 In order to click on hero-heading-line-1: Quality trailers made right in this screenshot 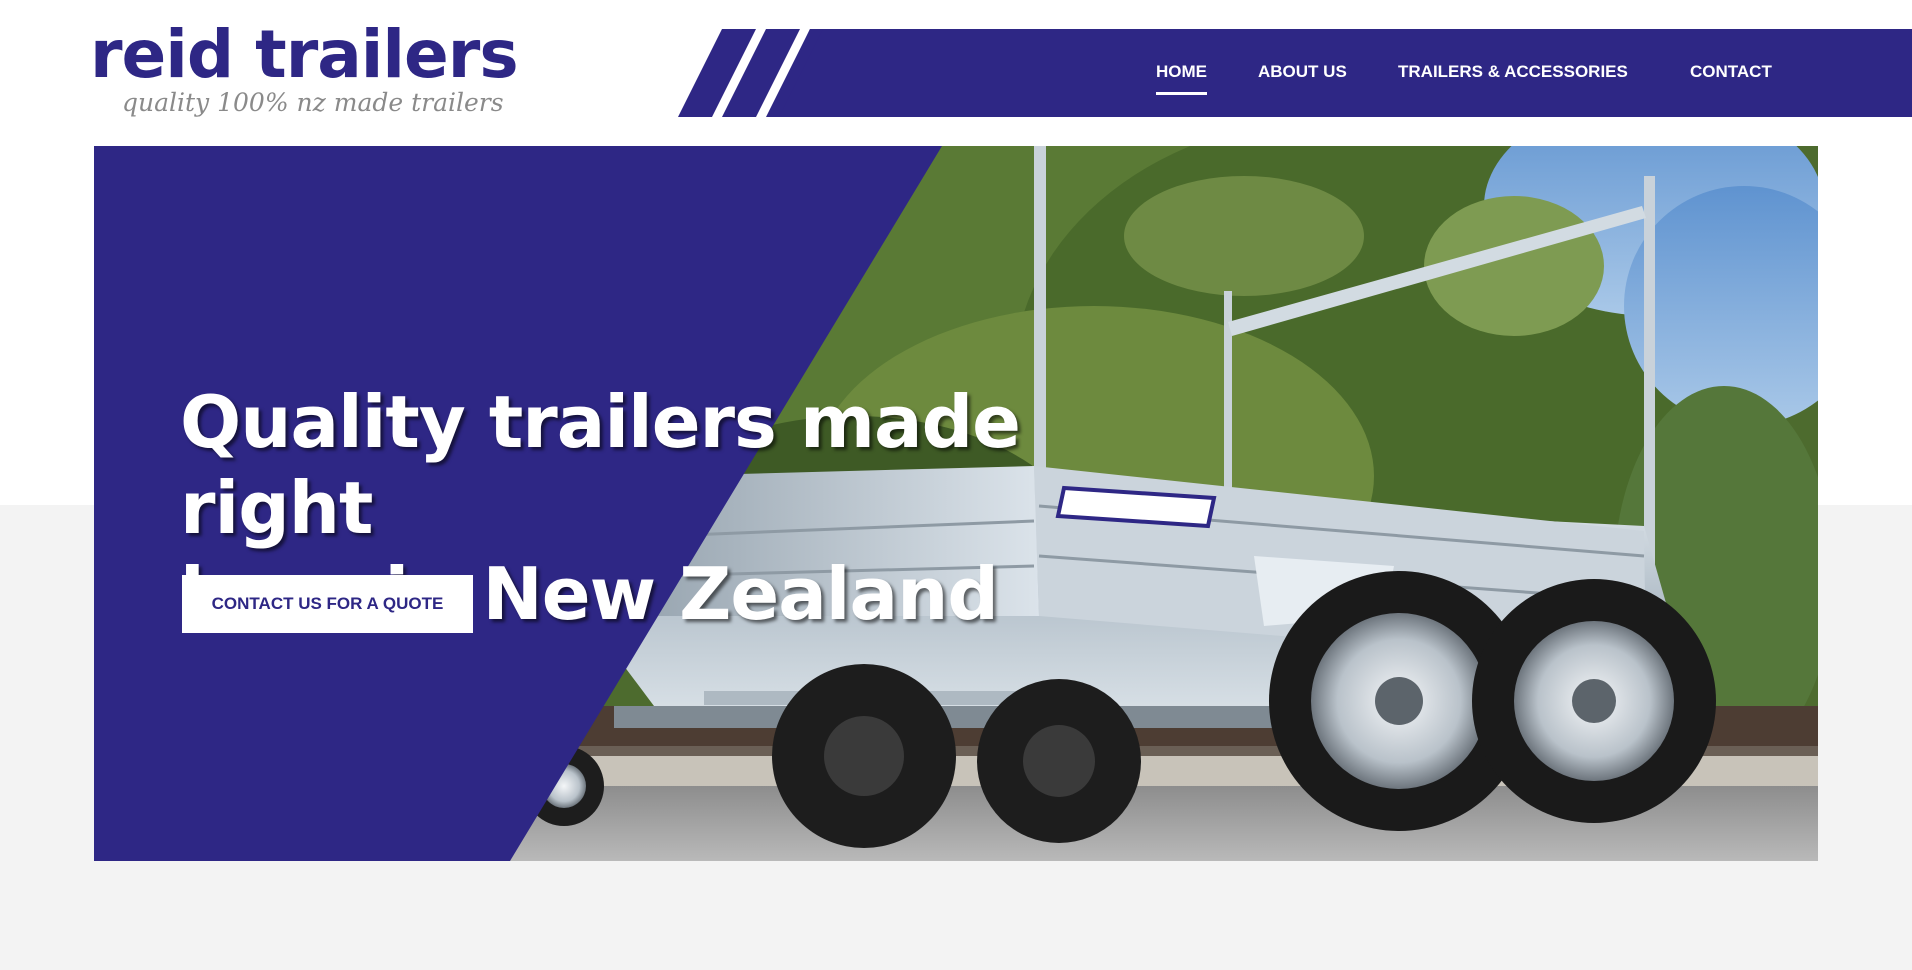, I will do `click(600, 465)`.